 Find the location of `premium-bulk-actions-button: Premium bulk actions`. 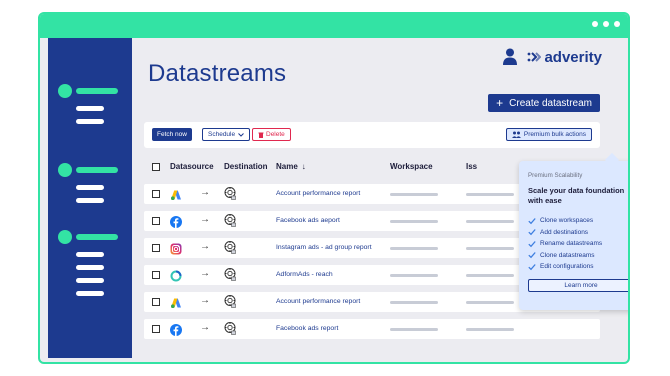

premium-bulk-actions-button: Premium bulk actions is located at coordinates (548, 134).